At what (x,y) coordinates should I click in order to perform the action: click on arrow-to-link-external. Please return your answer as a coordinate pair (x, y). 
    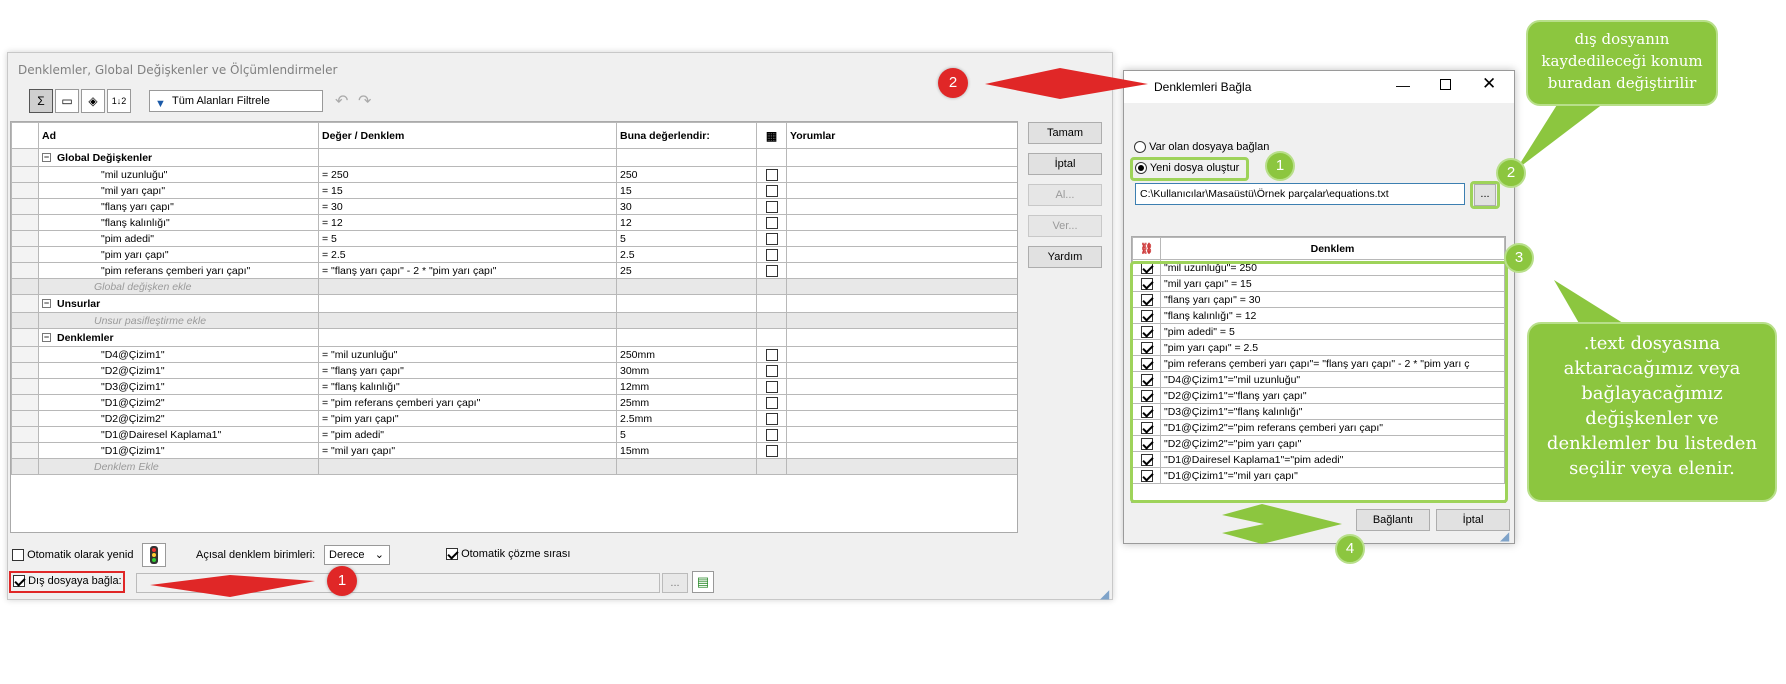
    Looking at the image, I should click on (232, 586).